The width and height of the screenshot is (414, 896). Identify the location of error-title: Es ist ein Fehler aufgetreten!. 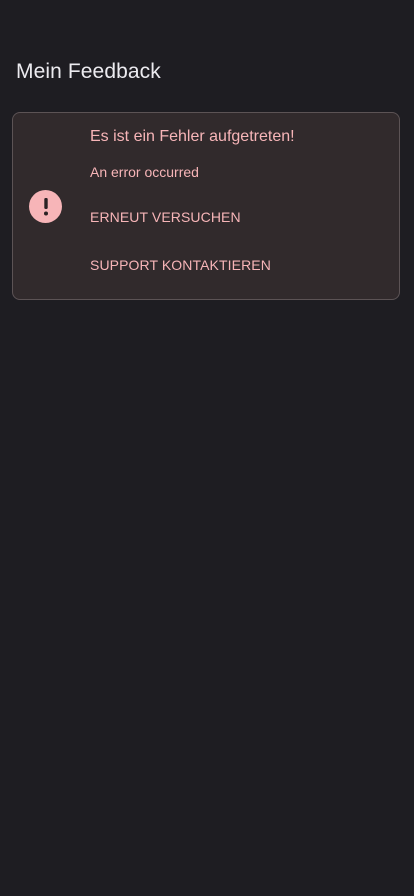
(192, 136).